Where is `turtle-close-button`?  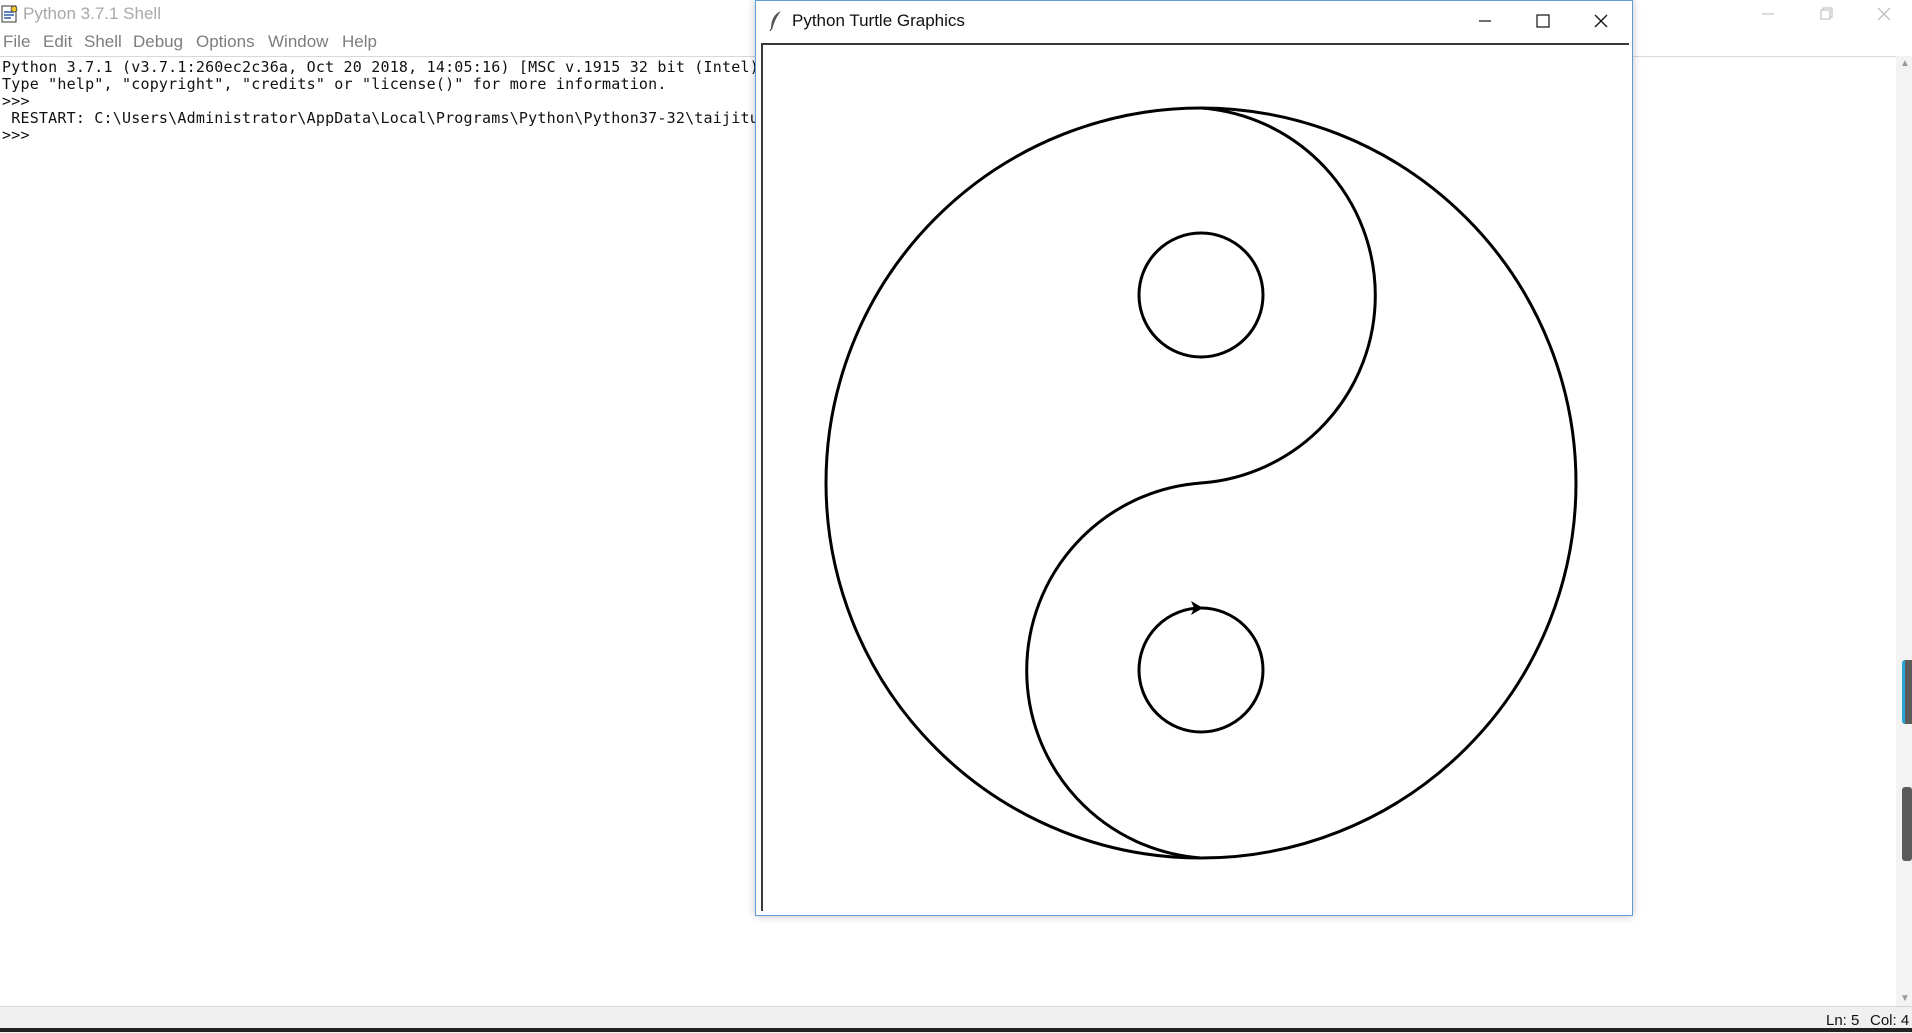 turtle-close-button is located at coordinates (1601, 21).